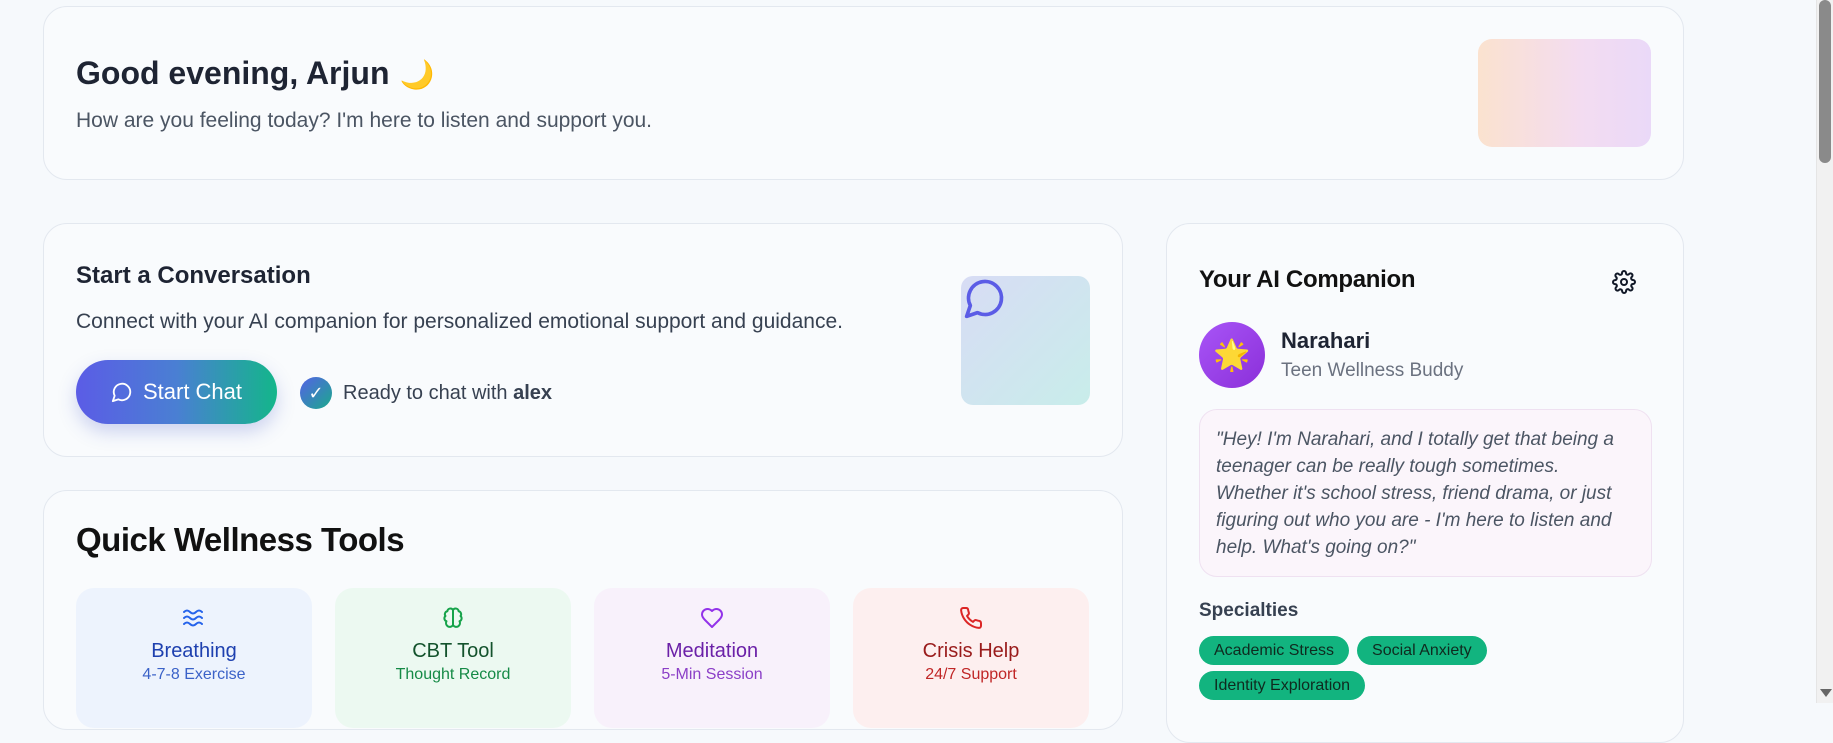 Image resolution: width=1833 pixels, height=743 pixels. Describe the element at coordinates (1282, 685) in the screenshot. I see `specialty-tag: Identity Exploration` at that location.